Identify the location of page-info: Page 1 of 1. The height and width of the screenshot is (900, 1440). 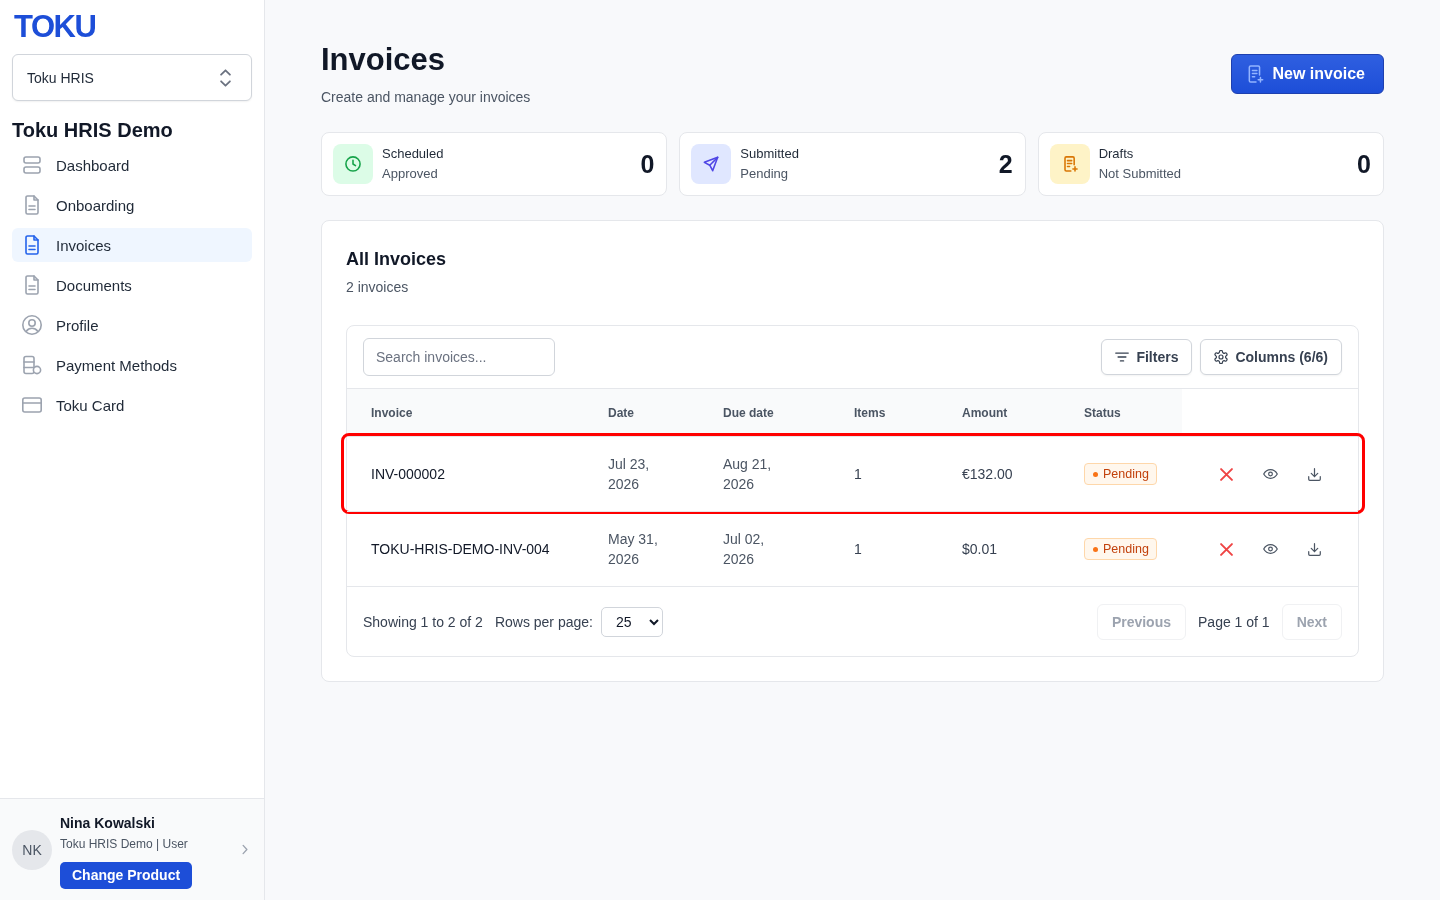
(1234, 621).